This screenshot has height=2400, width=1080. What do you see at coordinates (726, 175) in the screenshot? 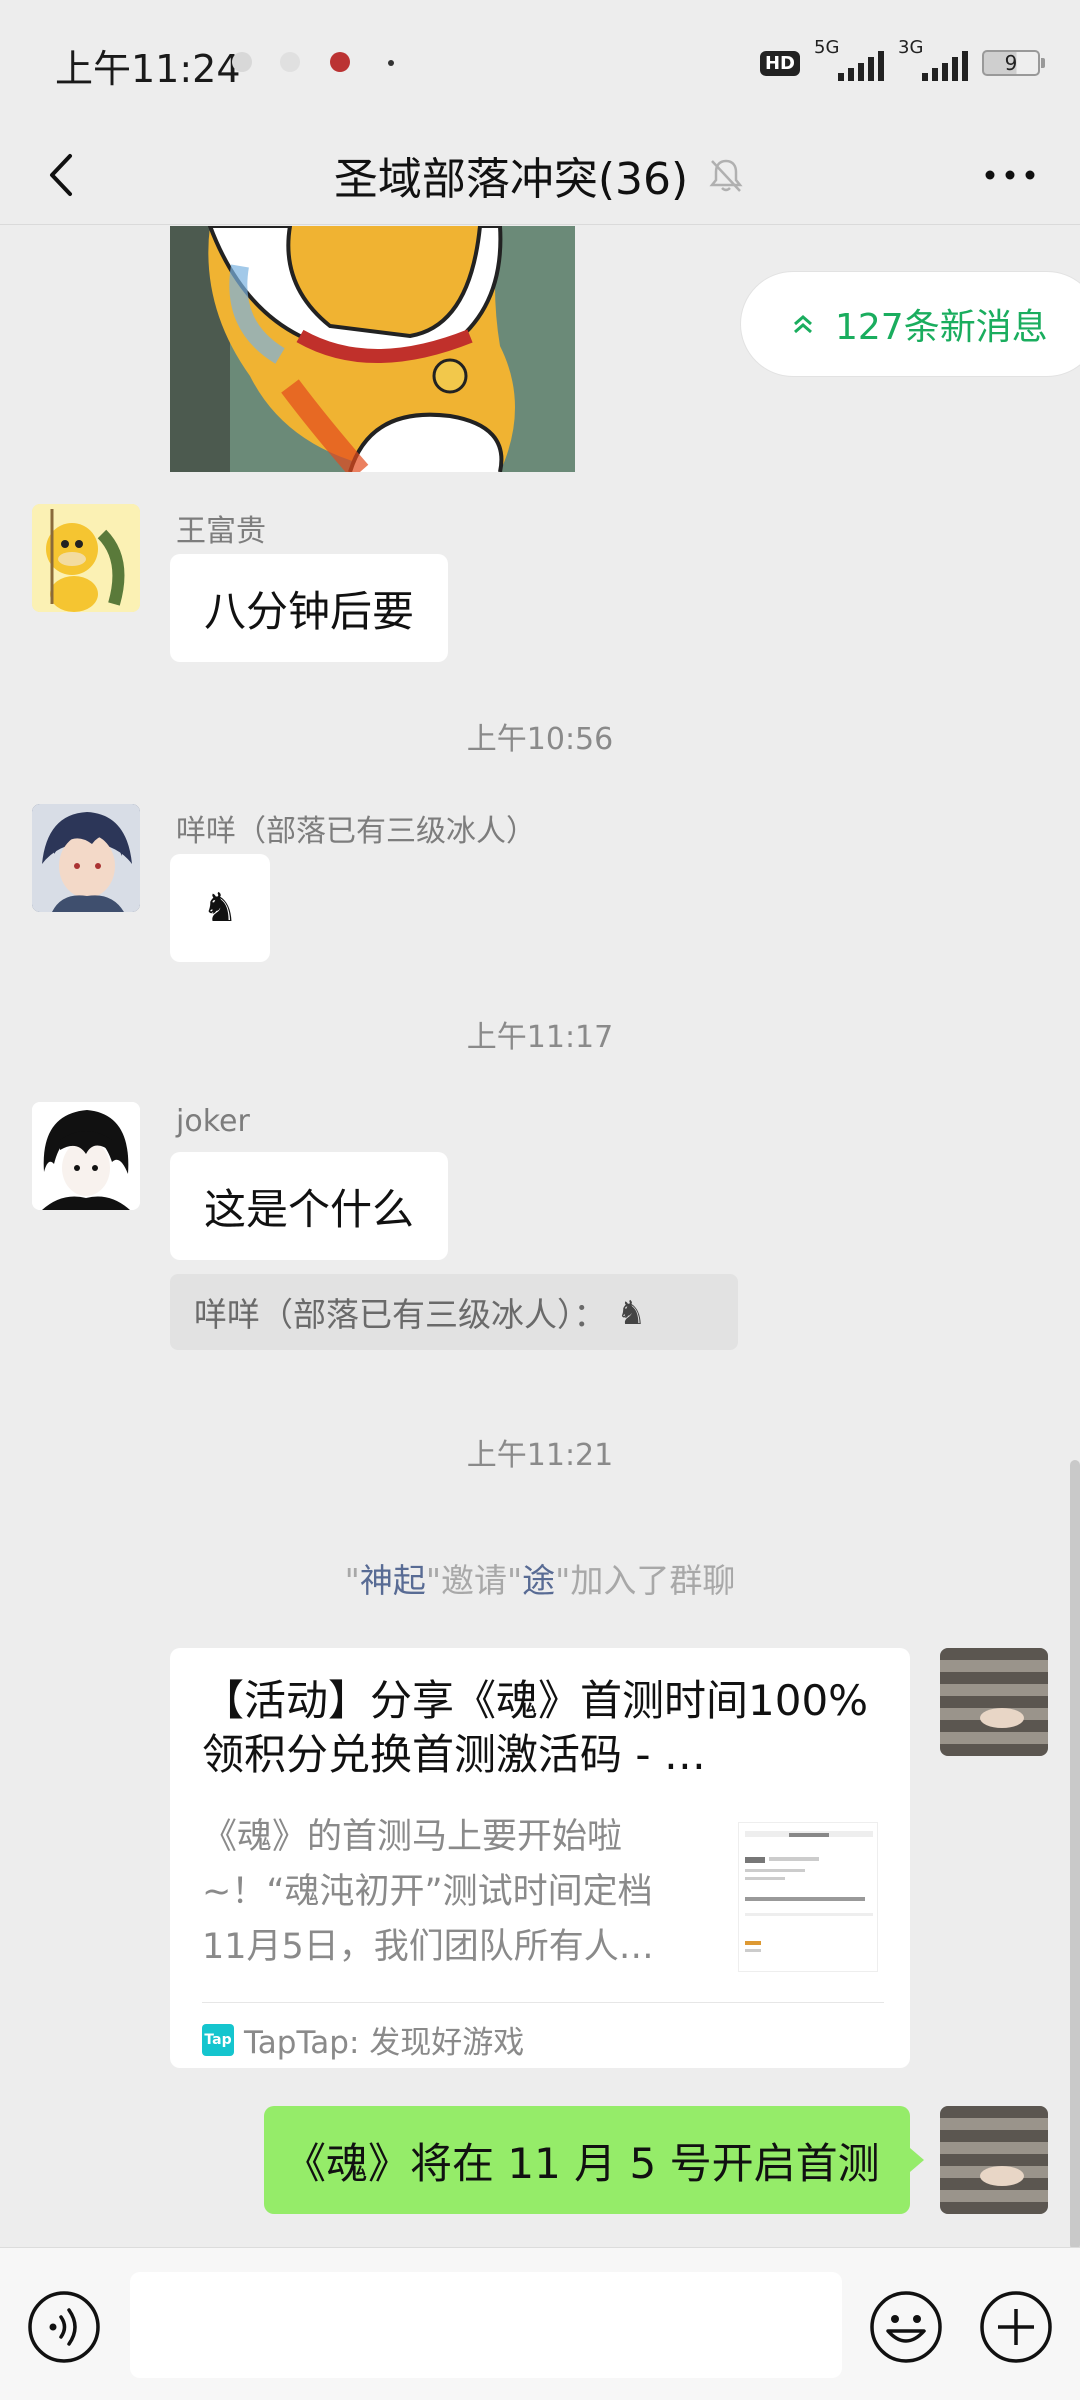
I see `mute-bell-icon` at bounding box center [726, 175].